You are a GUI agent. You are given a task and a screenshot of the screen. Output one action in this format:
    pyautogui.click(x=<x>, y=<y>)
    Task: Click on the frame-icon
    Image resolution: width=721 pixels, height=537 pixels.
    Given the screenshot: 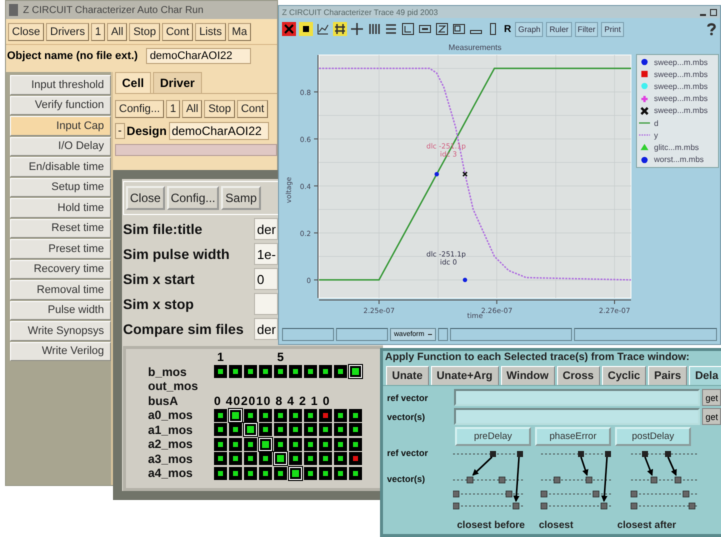 What is the action you would take?
    pyautogui.click(x=408, y=29)
    